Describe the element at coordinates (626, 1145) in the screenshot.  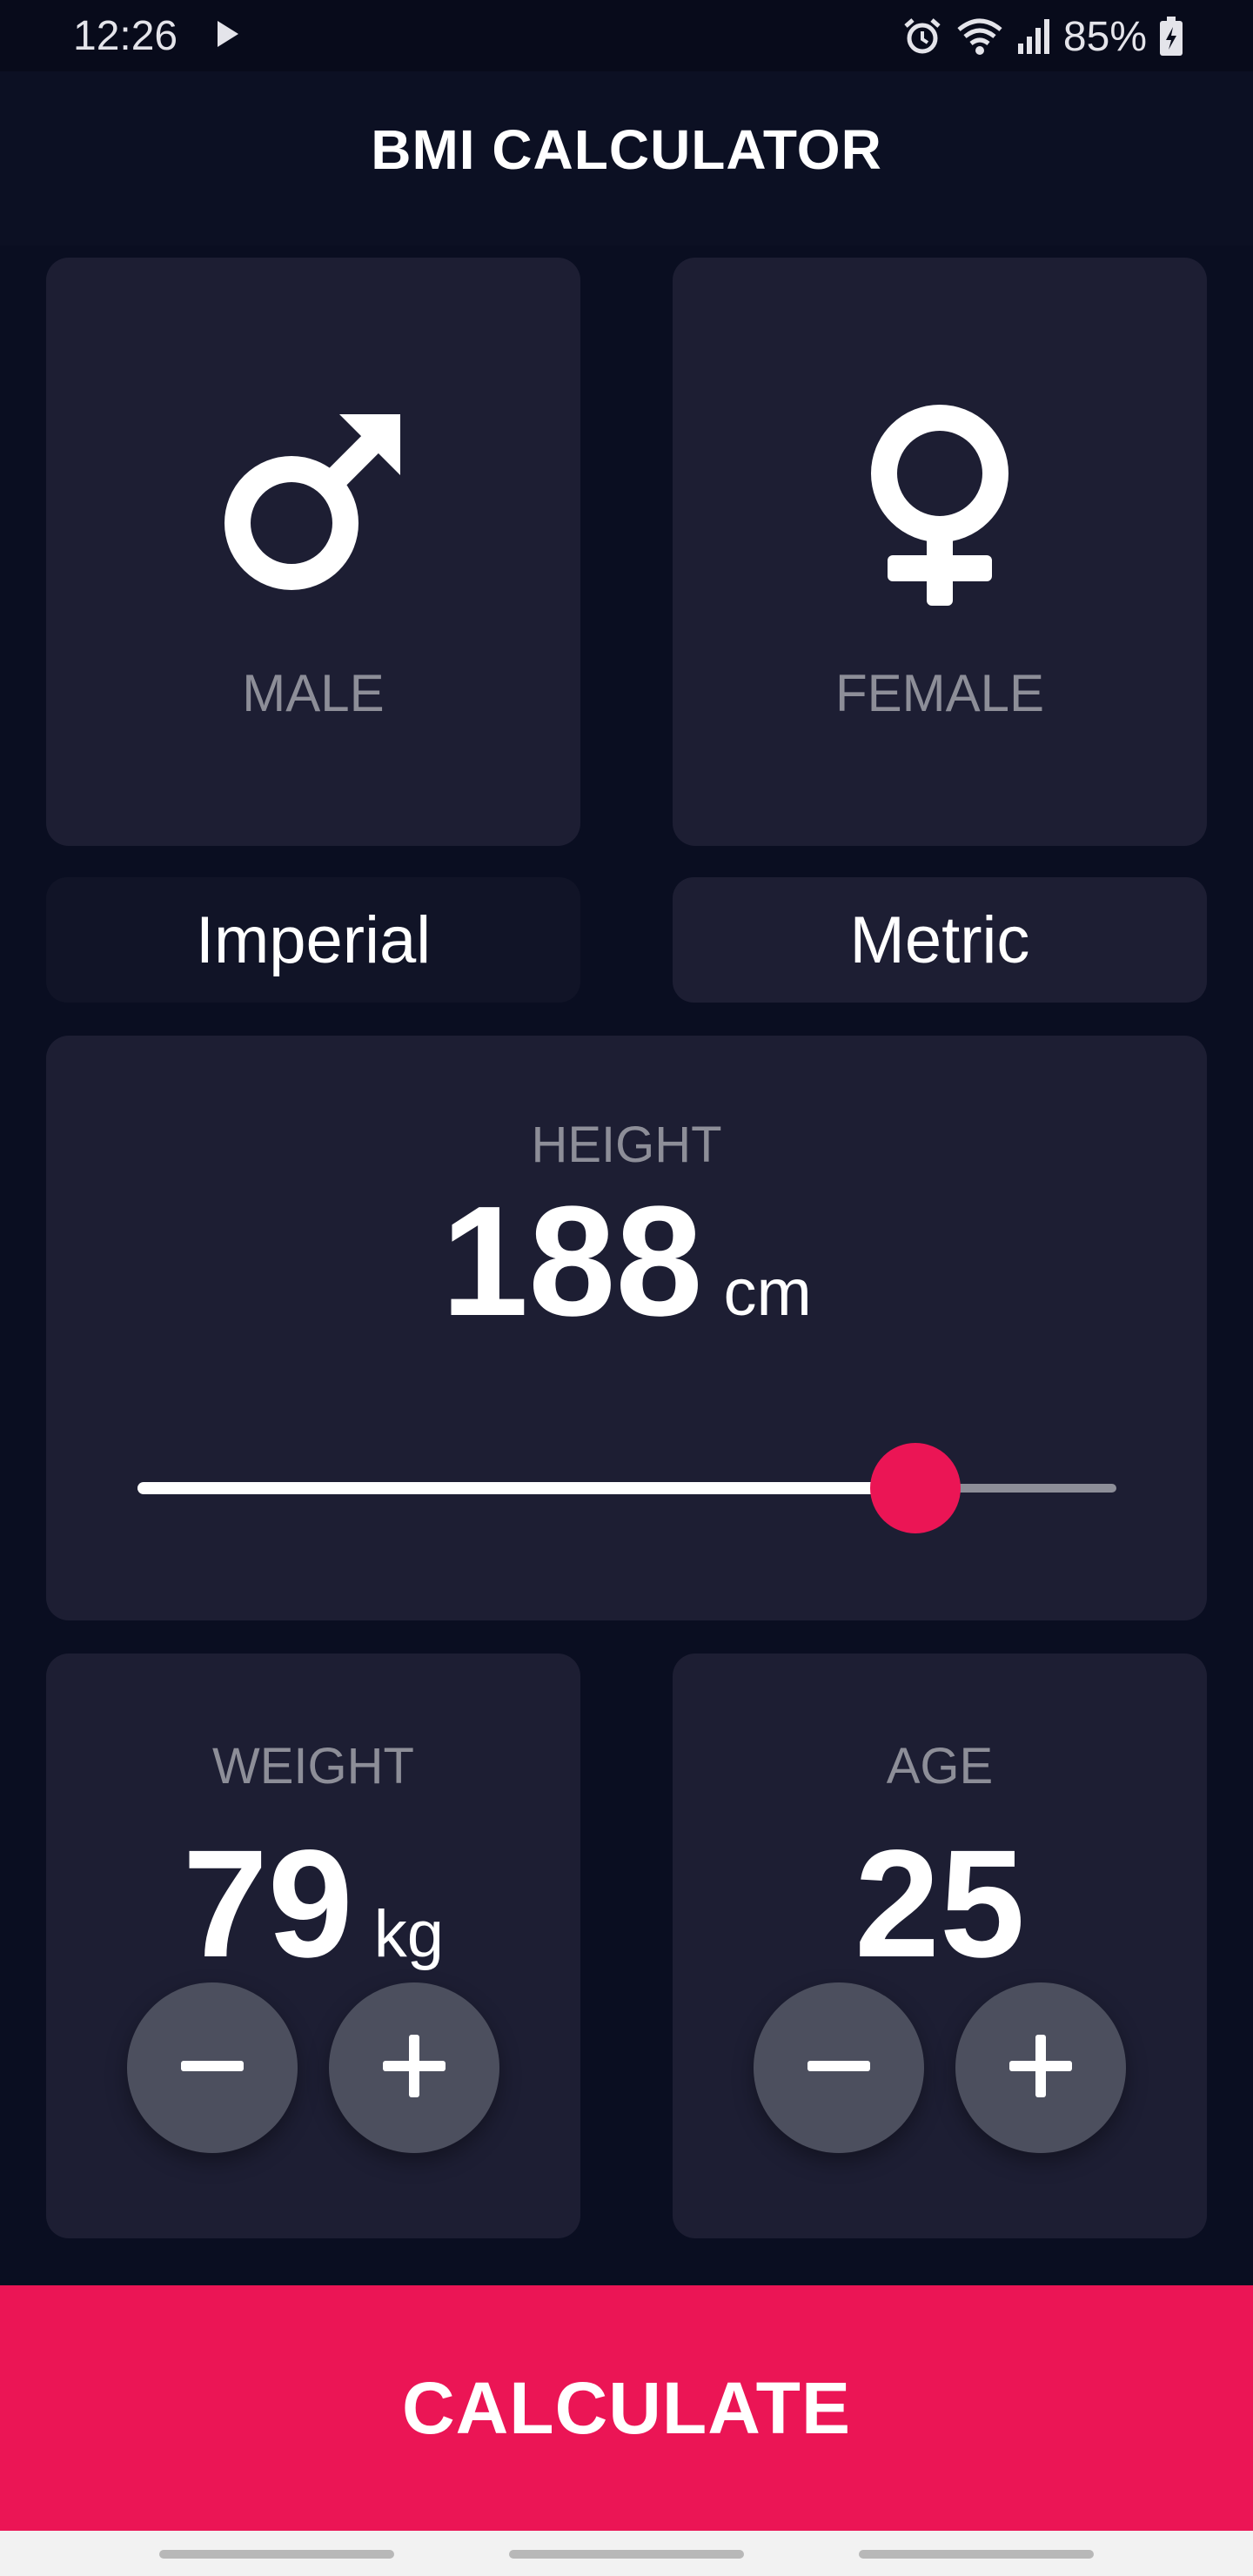
I see `height-label: HEIGHT` at that location.